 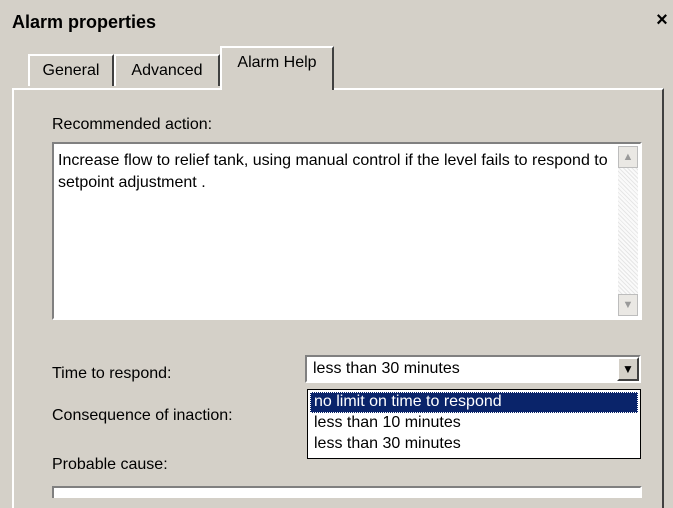 I want to click on title-bar: Alarm properties ×, so click(x=336, y=21).